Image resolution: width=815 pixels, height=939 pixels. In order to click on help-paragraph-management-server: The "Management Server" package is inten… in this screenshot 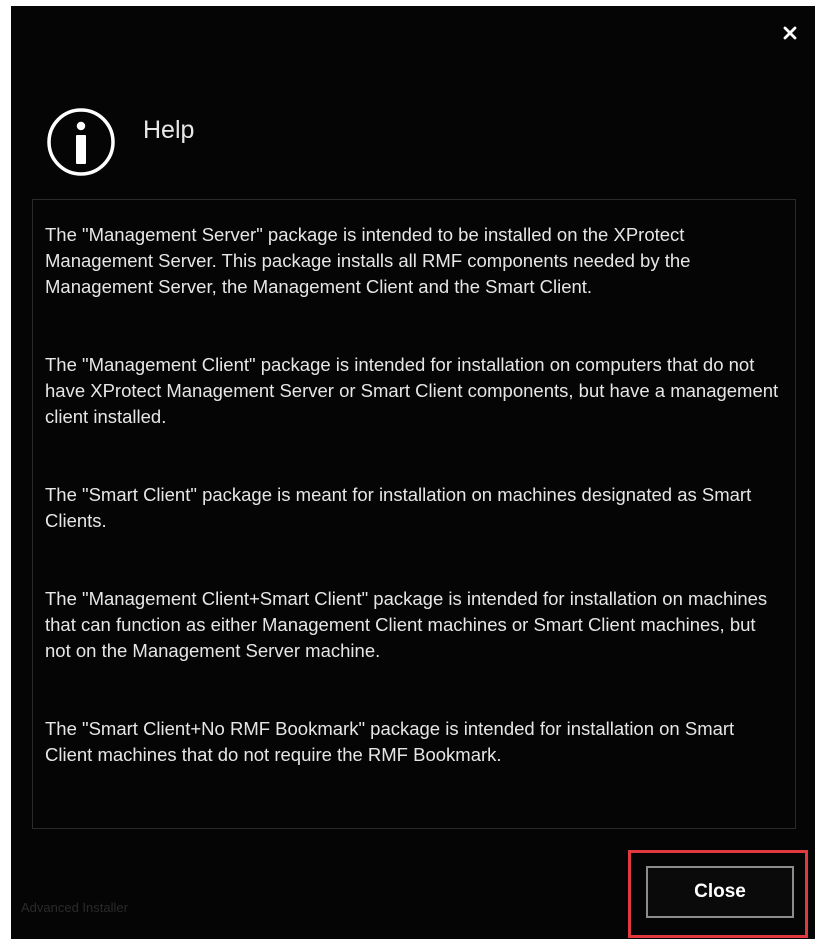, I will do `click(368, 260)`.